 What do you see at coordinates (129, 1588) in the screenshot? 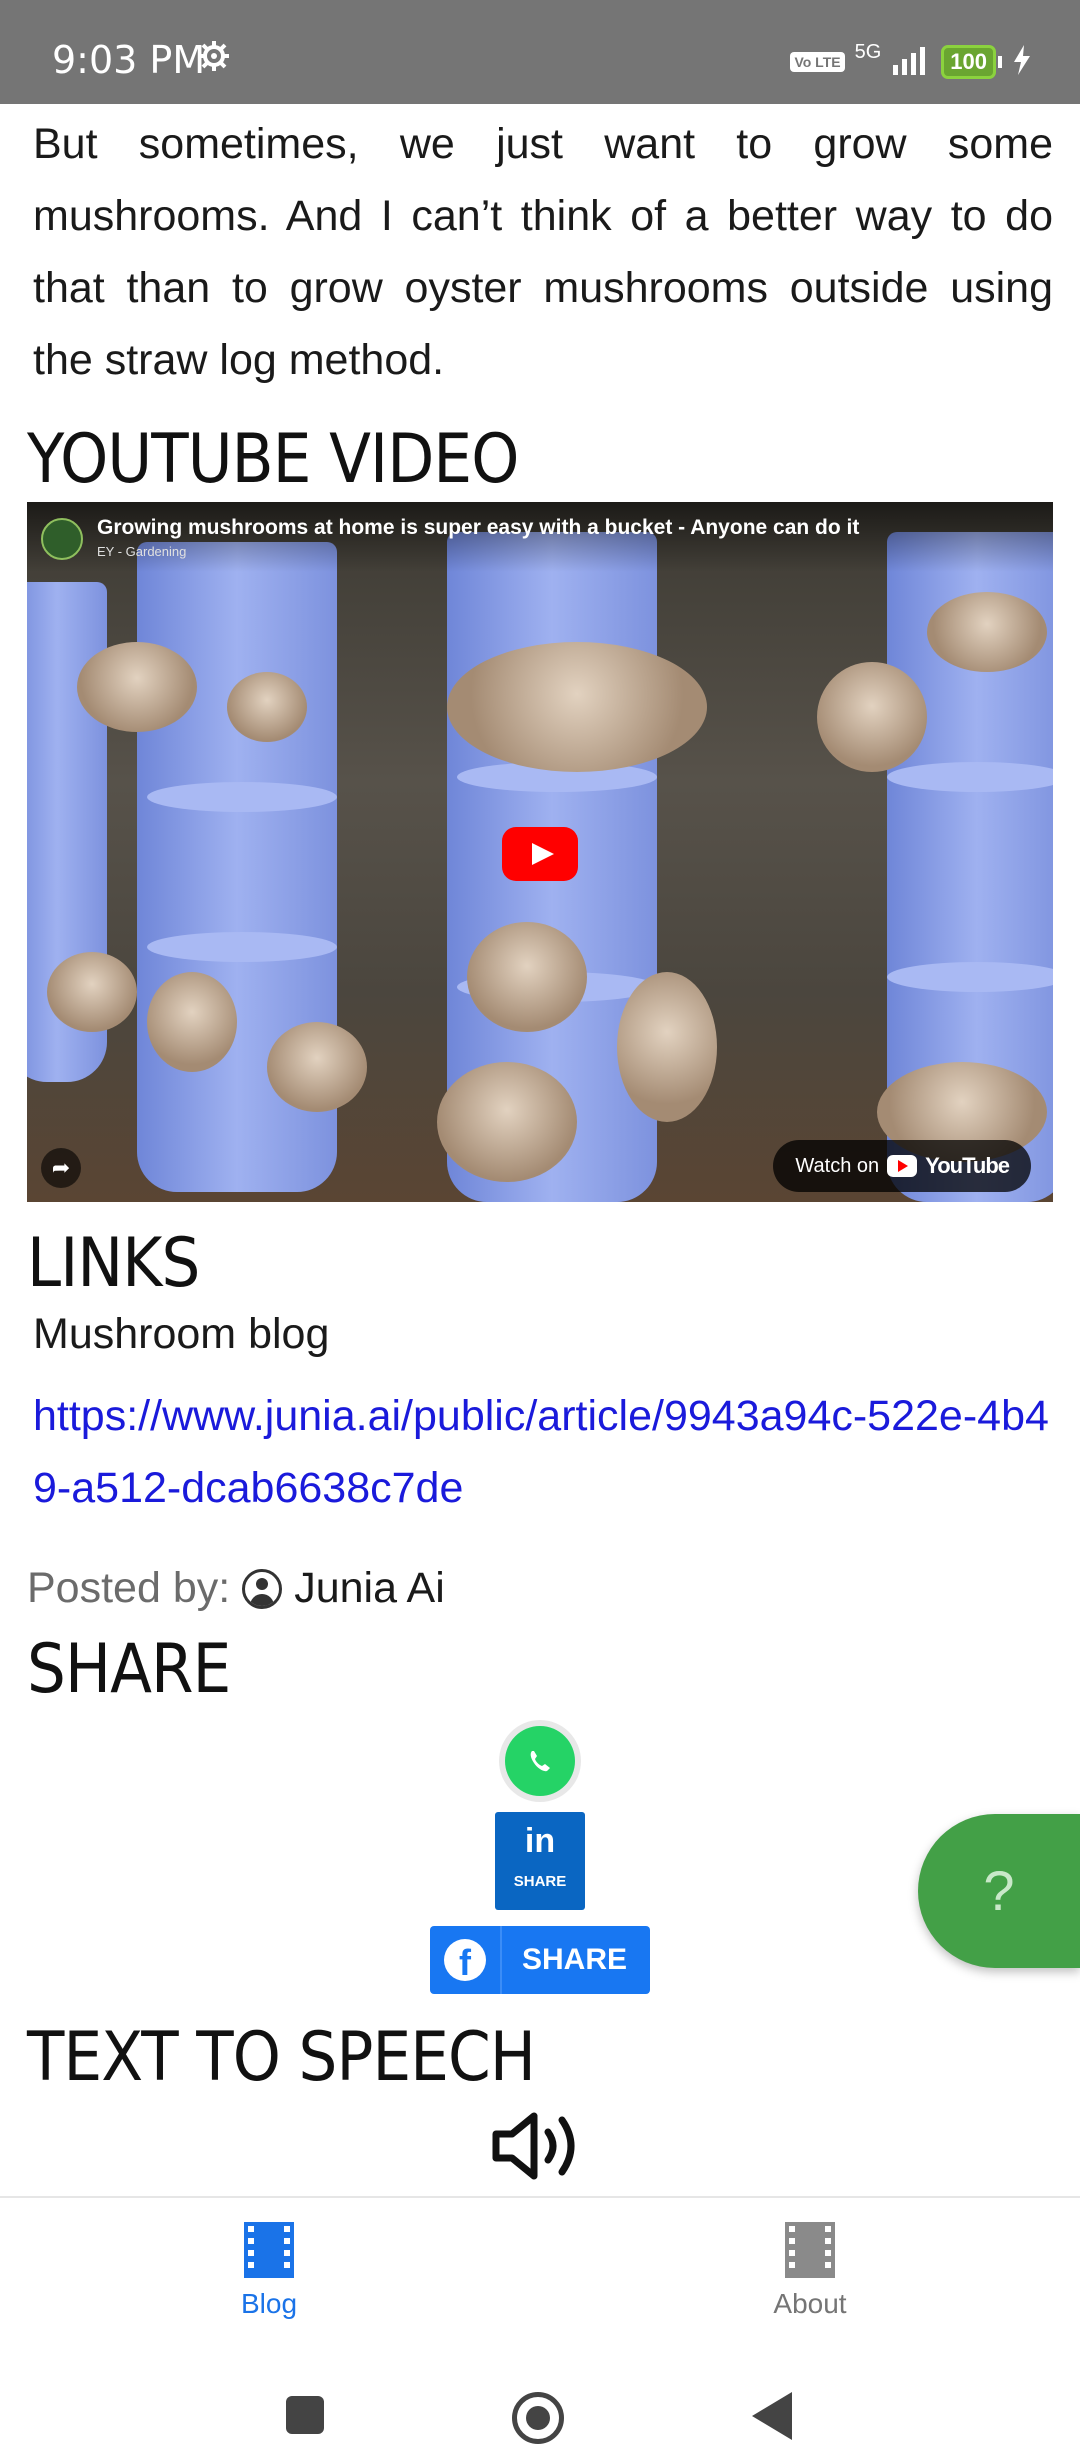
I see `posted-by-label: Posted by:` at bounding box center [129, 1588].